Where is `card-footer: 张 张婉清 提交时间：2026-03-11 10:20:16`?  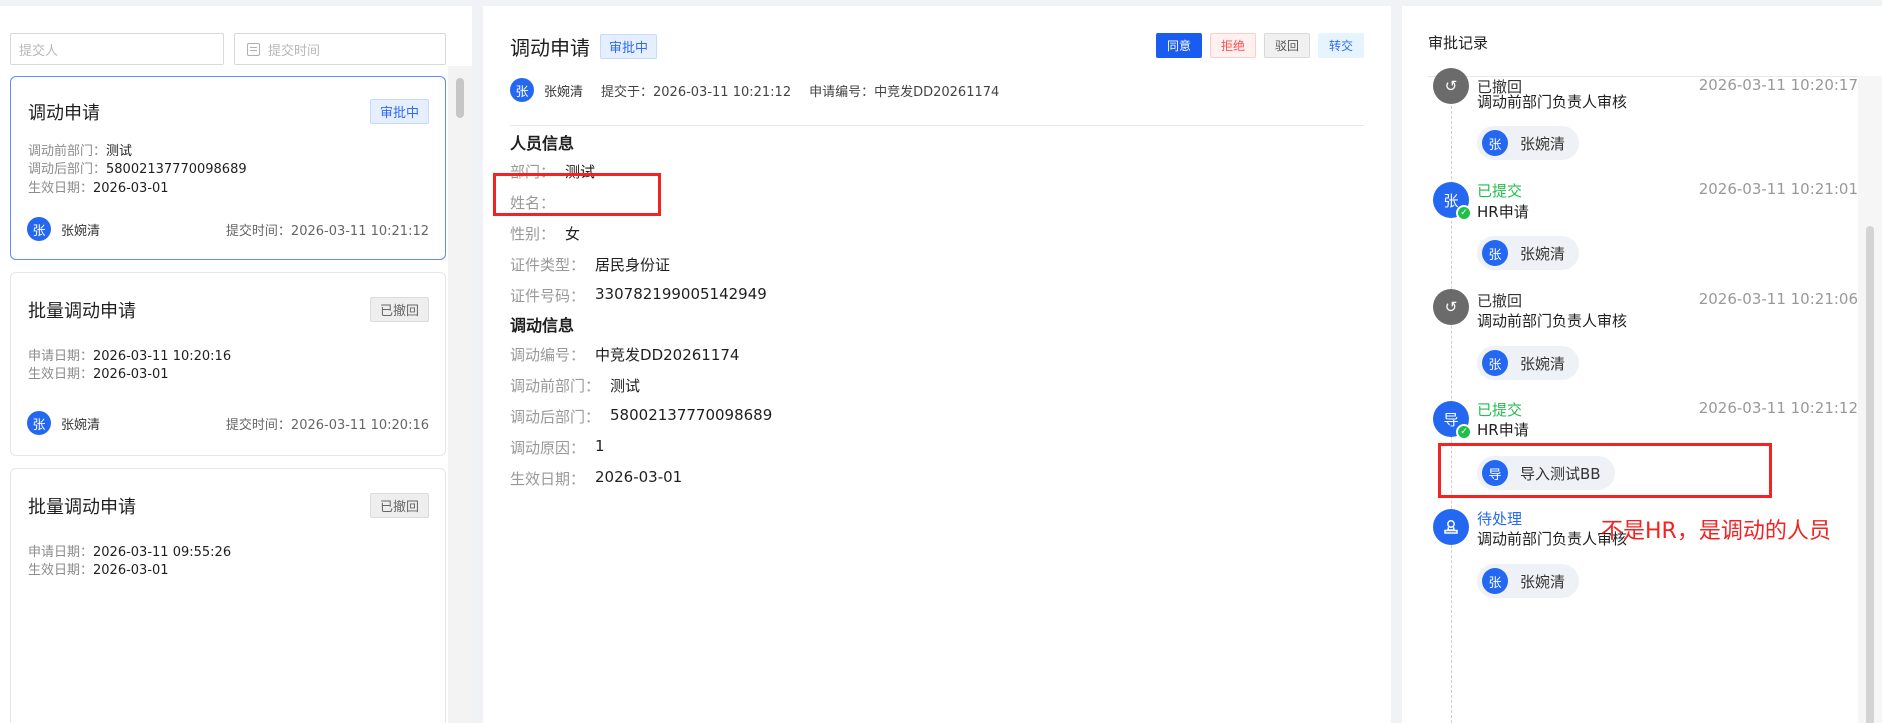 card-footer: 张 张婉清 提交时间：2026-03-11 10:20:16 is located at coordinates (228, 423).